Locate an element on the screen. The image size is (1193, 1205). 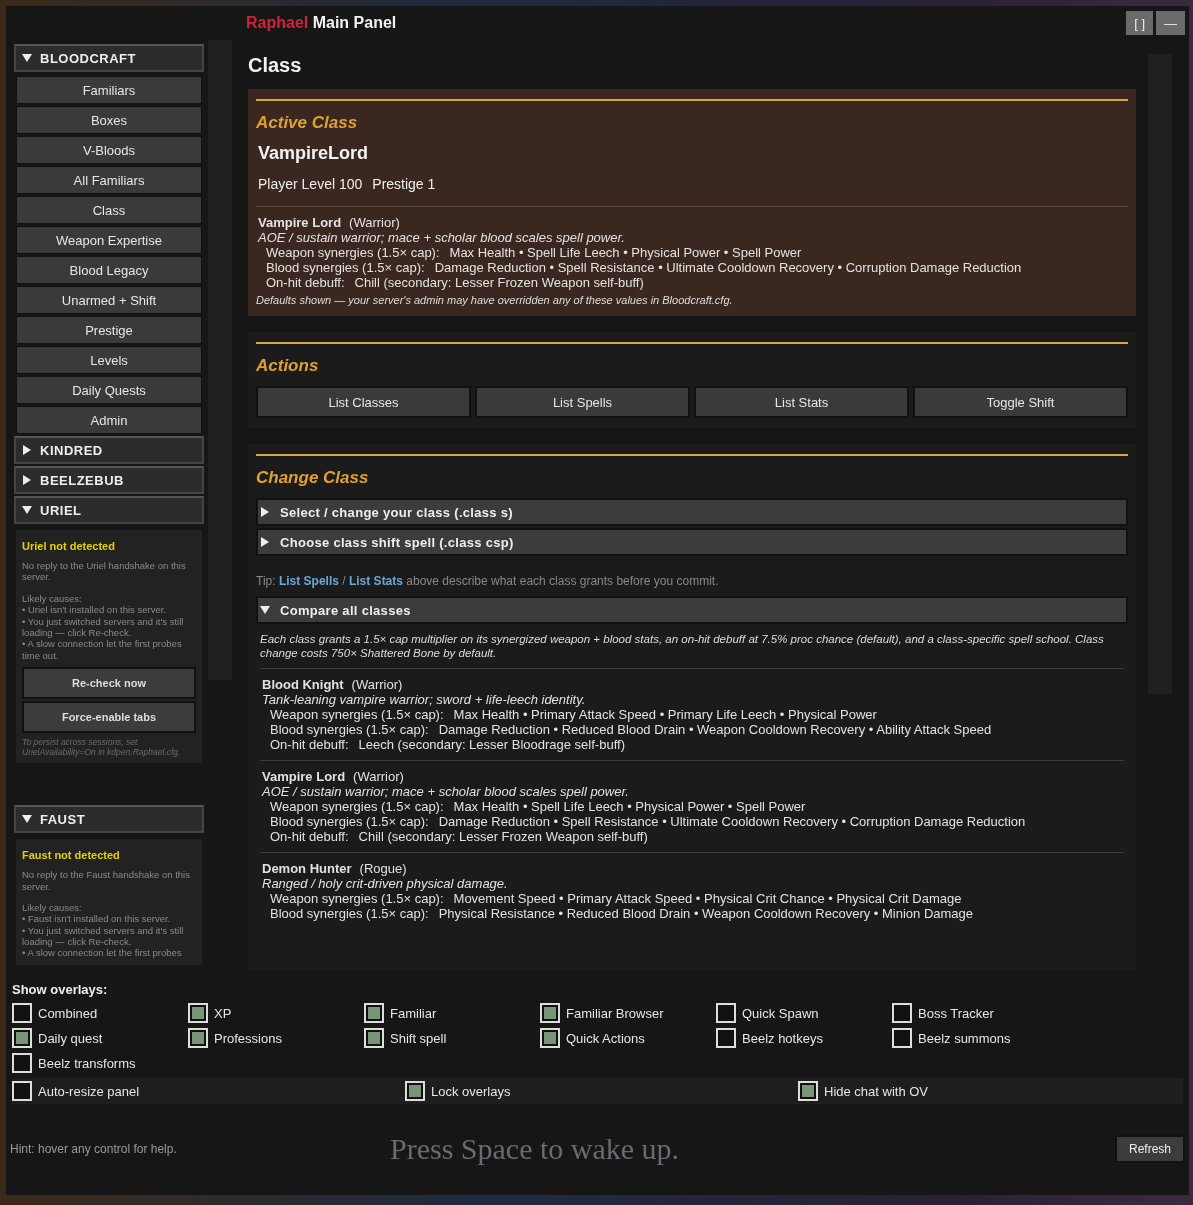
debuff-value: Chill (secondary: Lesser Frozen Weapon self-buff) is located at coordinates (503, 836).